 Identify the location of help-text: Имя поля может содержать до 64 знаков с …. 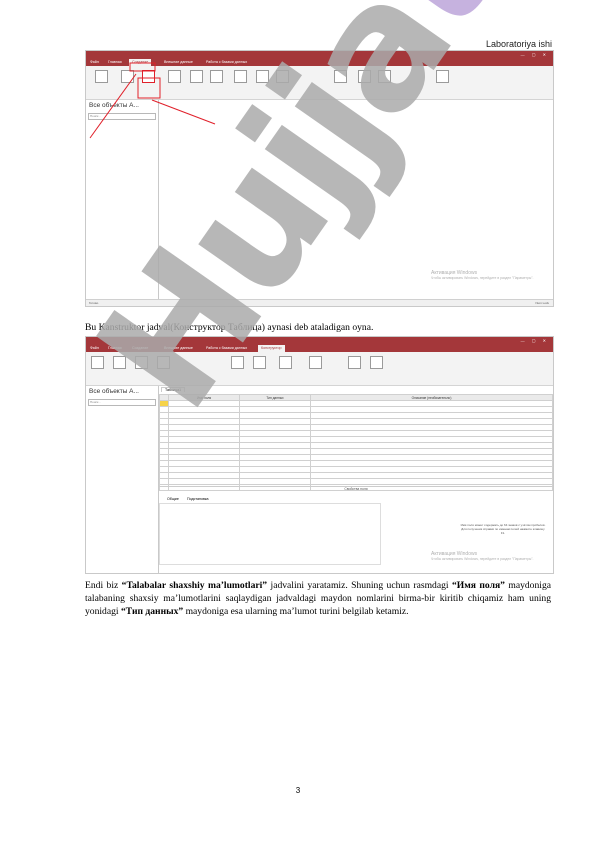
(503, 529).